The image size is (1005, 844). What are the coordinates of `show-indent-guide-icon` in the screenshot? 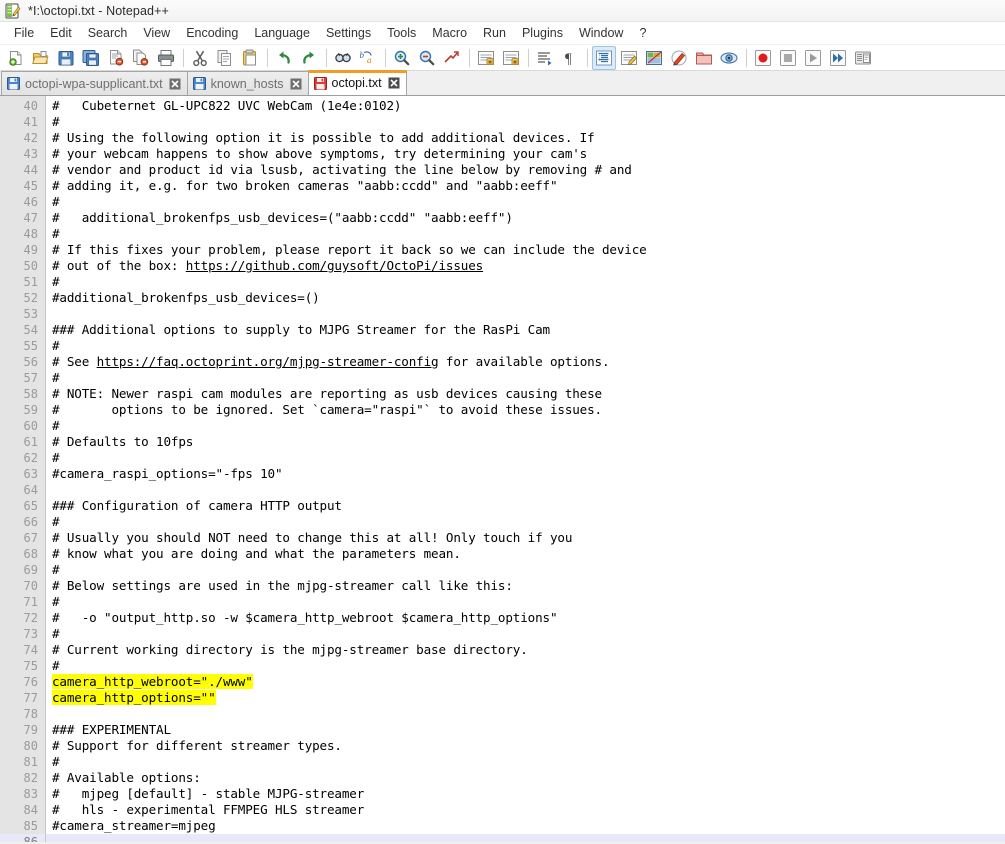 It's located at (604, 57).